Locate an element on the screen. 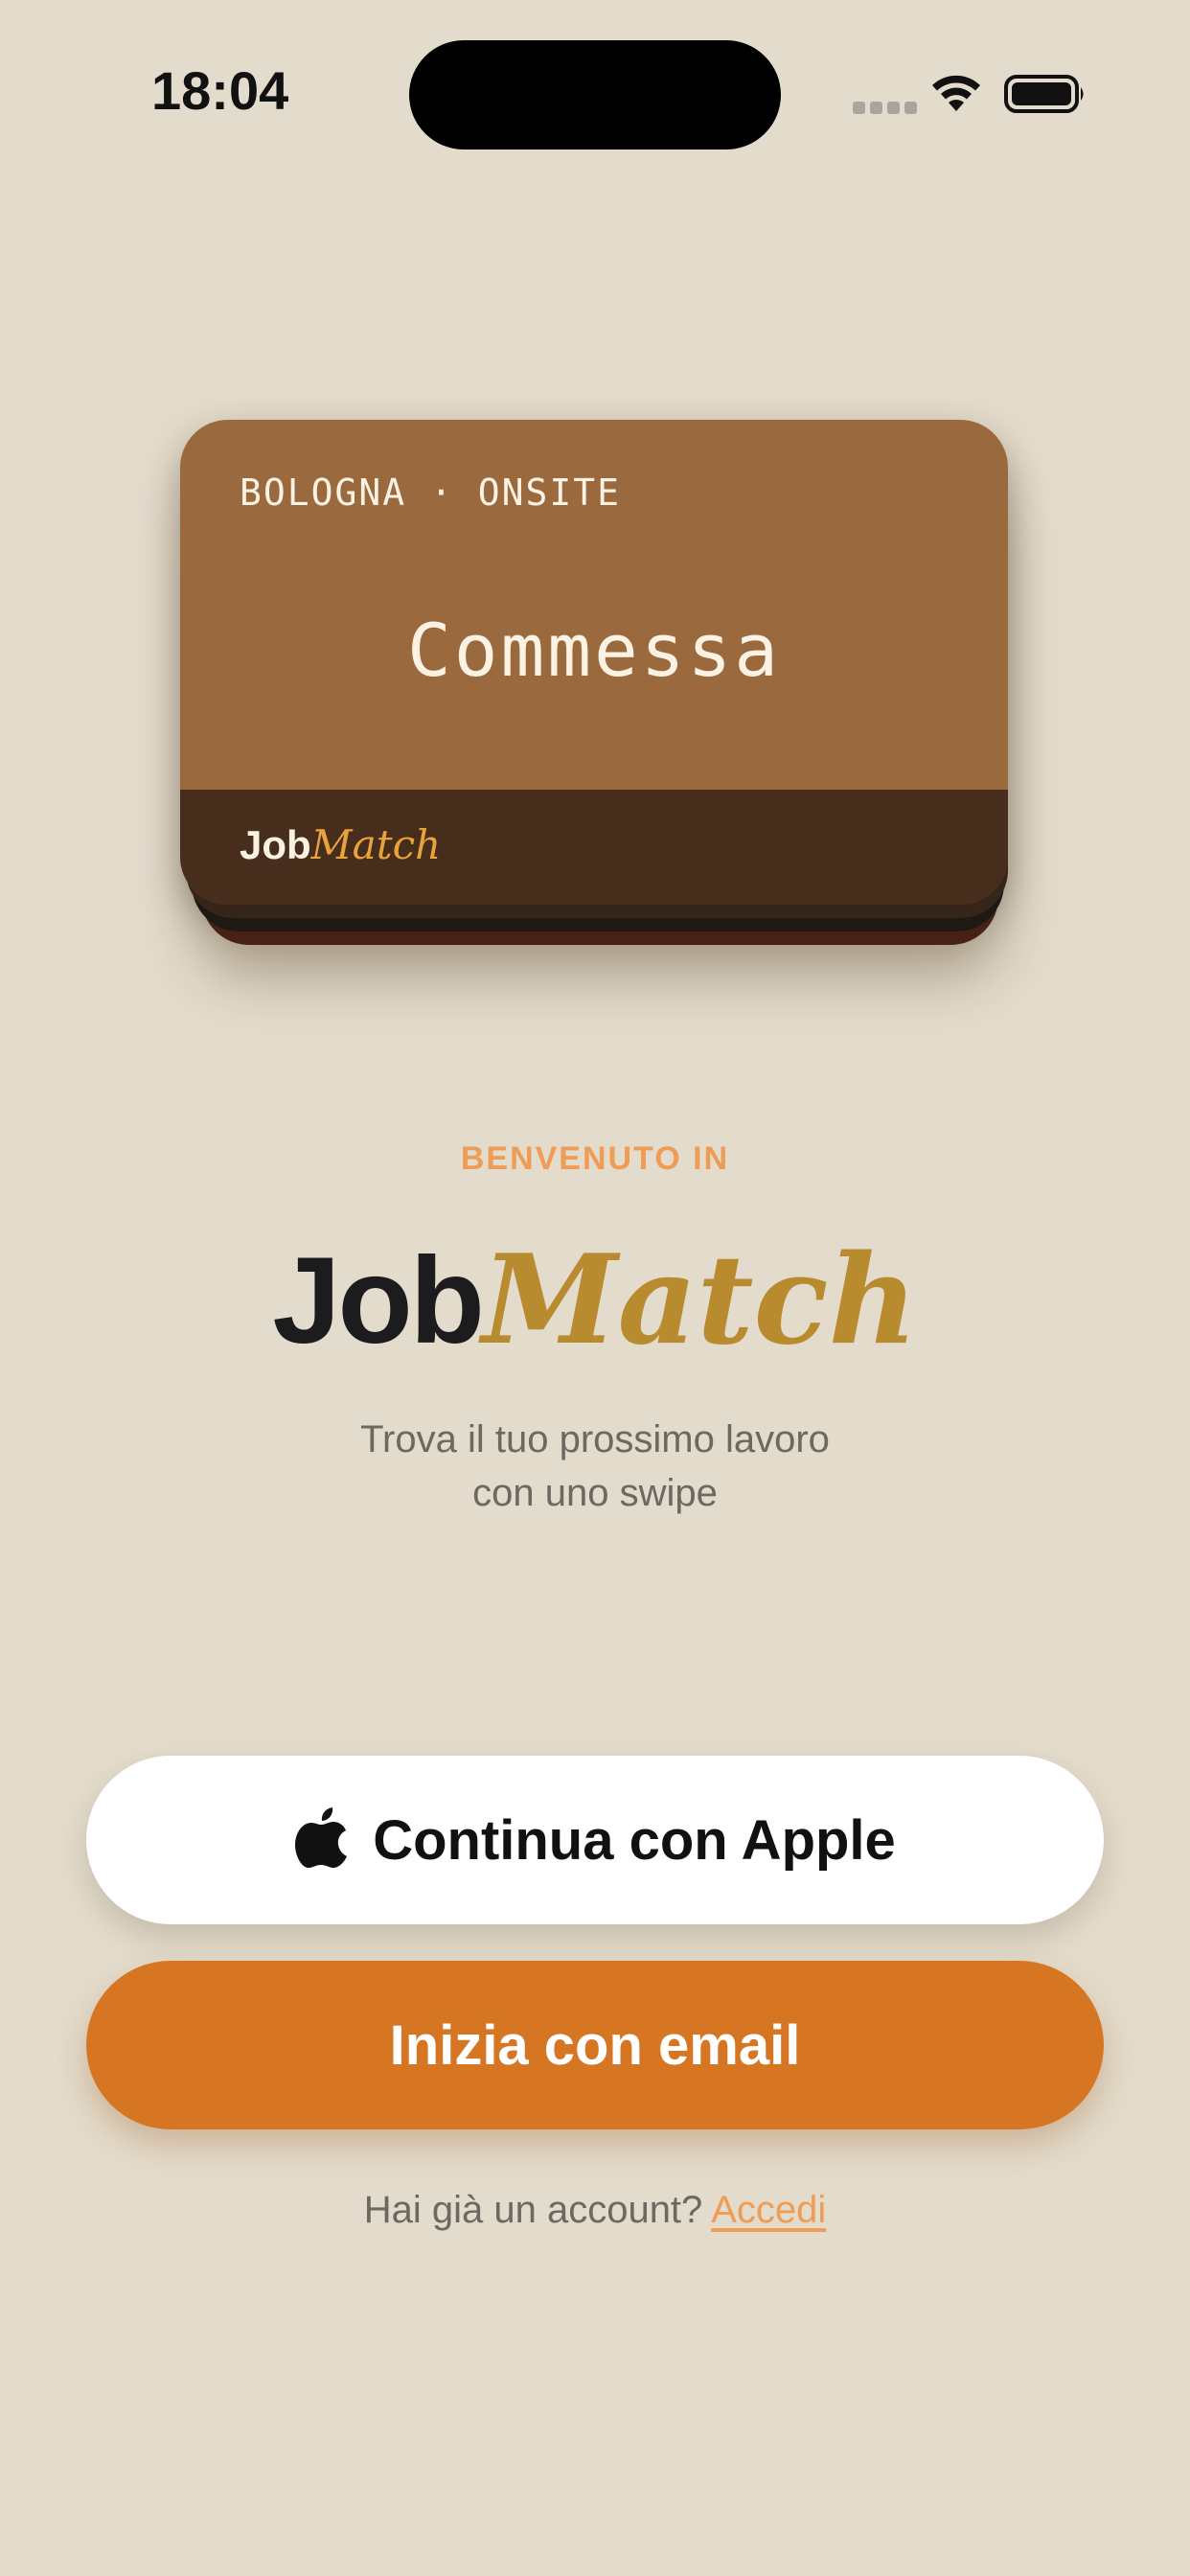 The image size is (1190, 2576). dynamic-island is located at coordinates (595, 95).